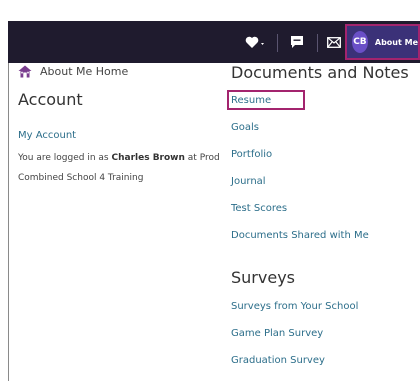  I want to click on documents-heading: Documents and Notes, so click(320, 72).